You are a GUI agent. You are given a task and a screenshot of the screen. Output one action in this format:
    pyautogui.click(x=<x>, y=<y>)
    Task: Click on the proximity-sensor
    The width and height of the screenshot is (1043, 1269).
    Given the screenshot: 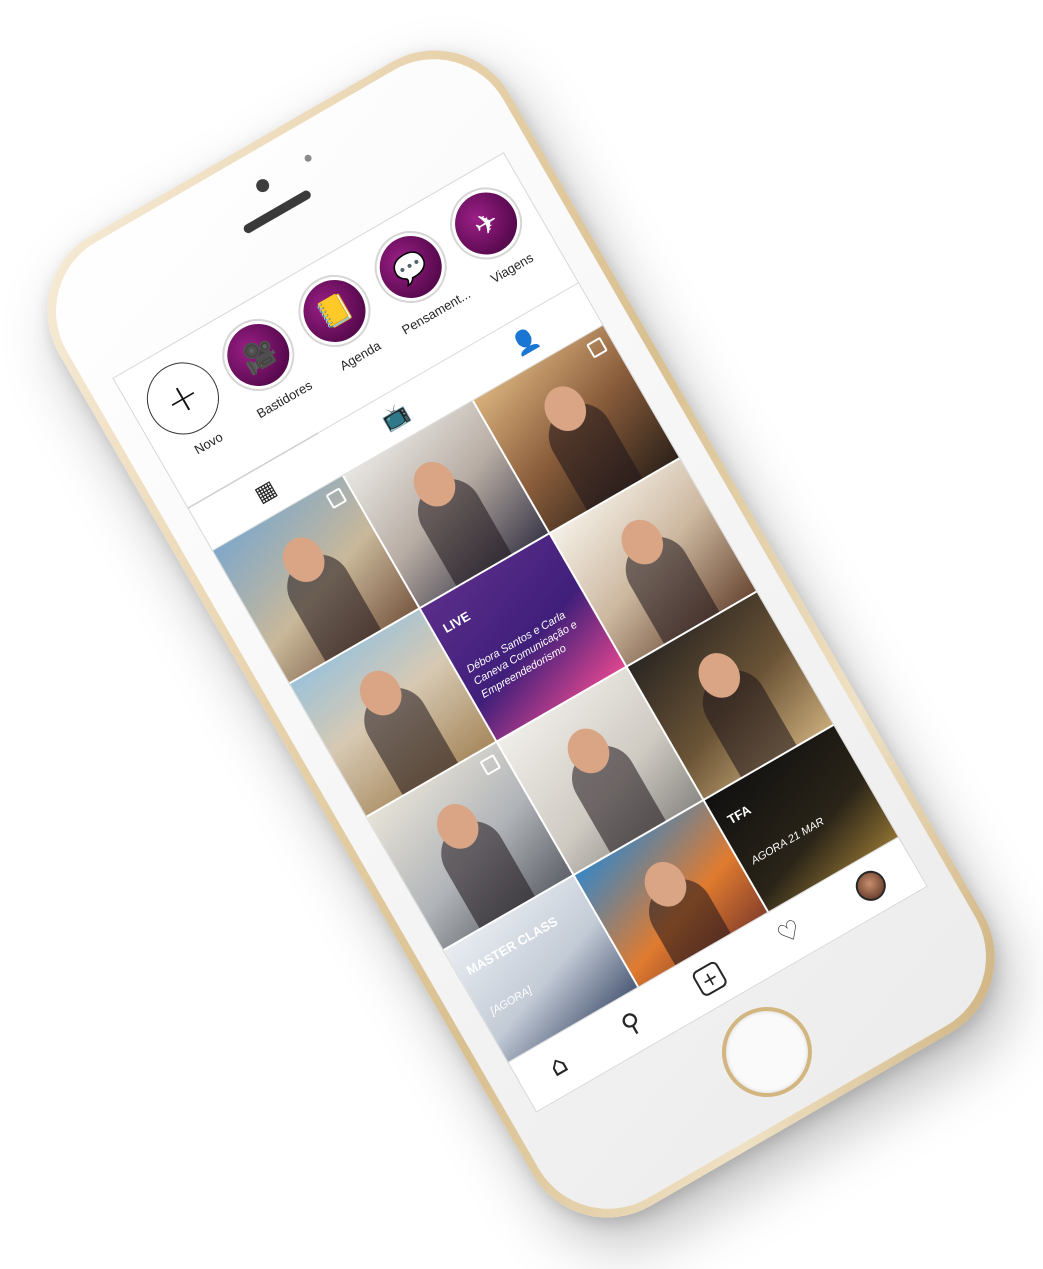 What is the action you would take?
    pyautogui.click(x=308, y=158)
    